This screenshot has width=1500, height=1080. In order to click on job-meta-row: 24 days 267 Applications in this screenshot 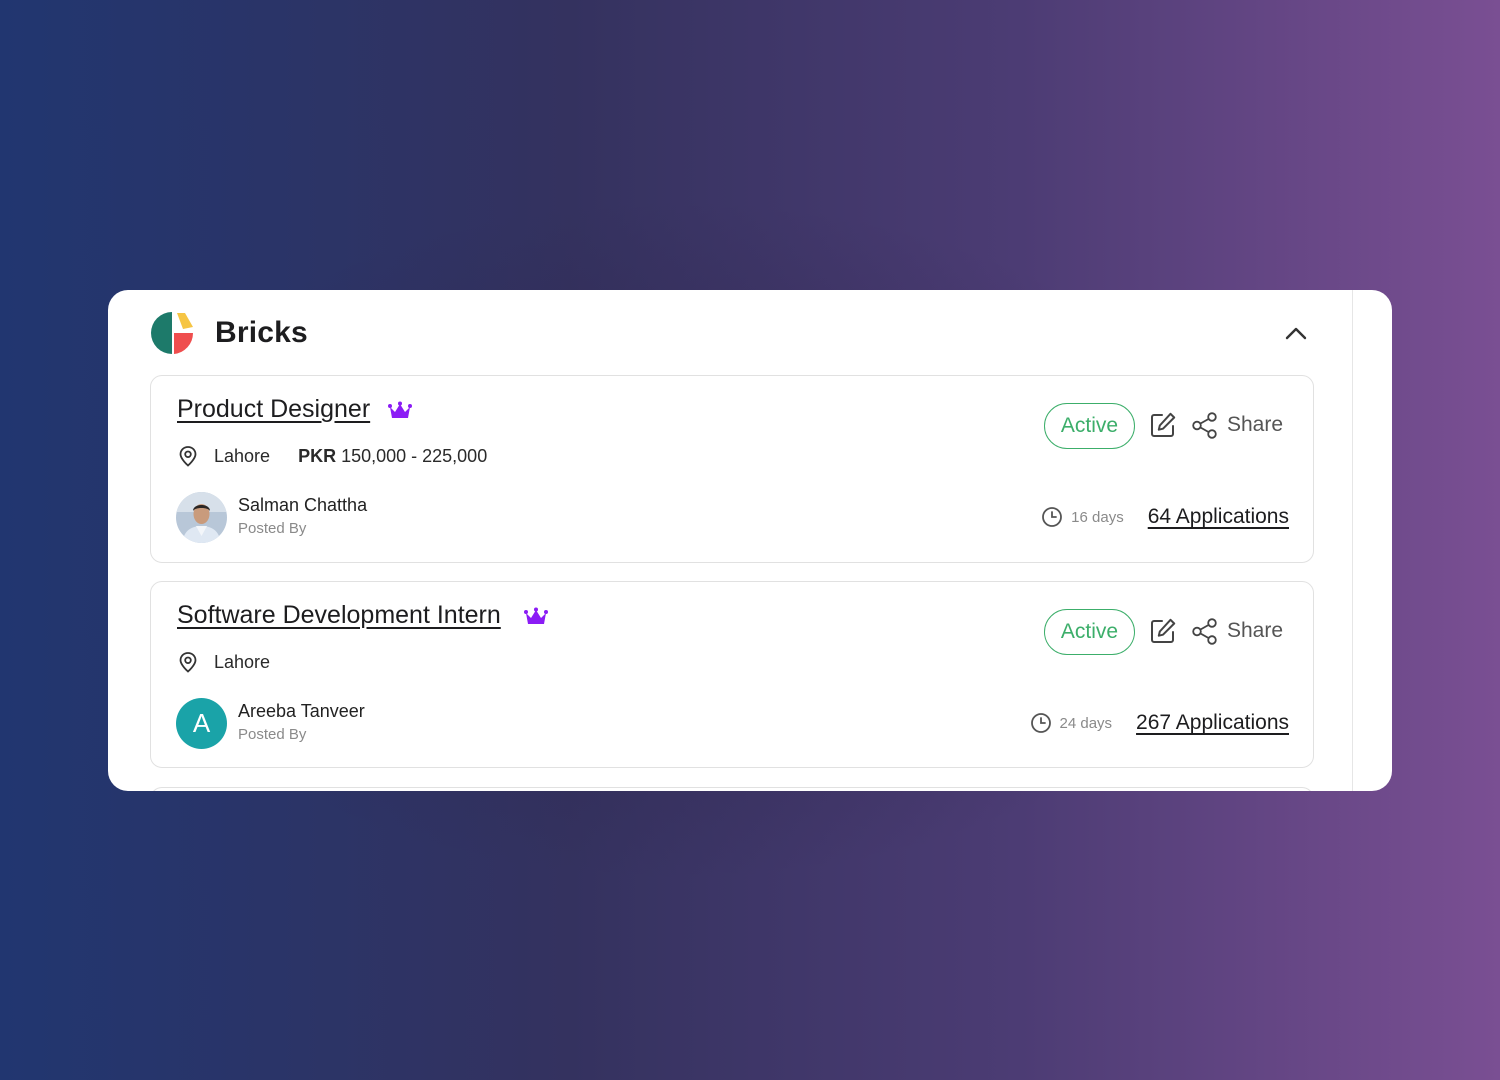, I will do `click(1159, 723)`.